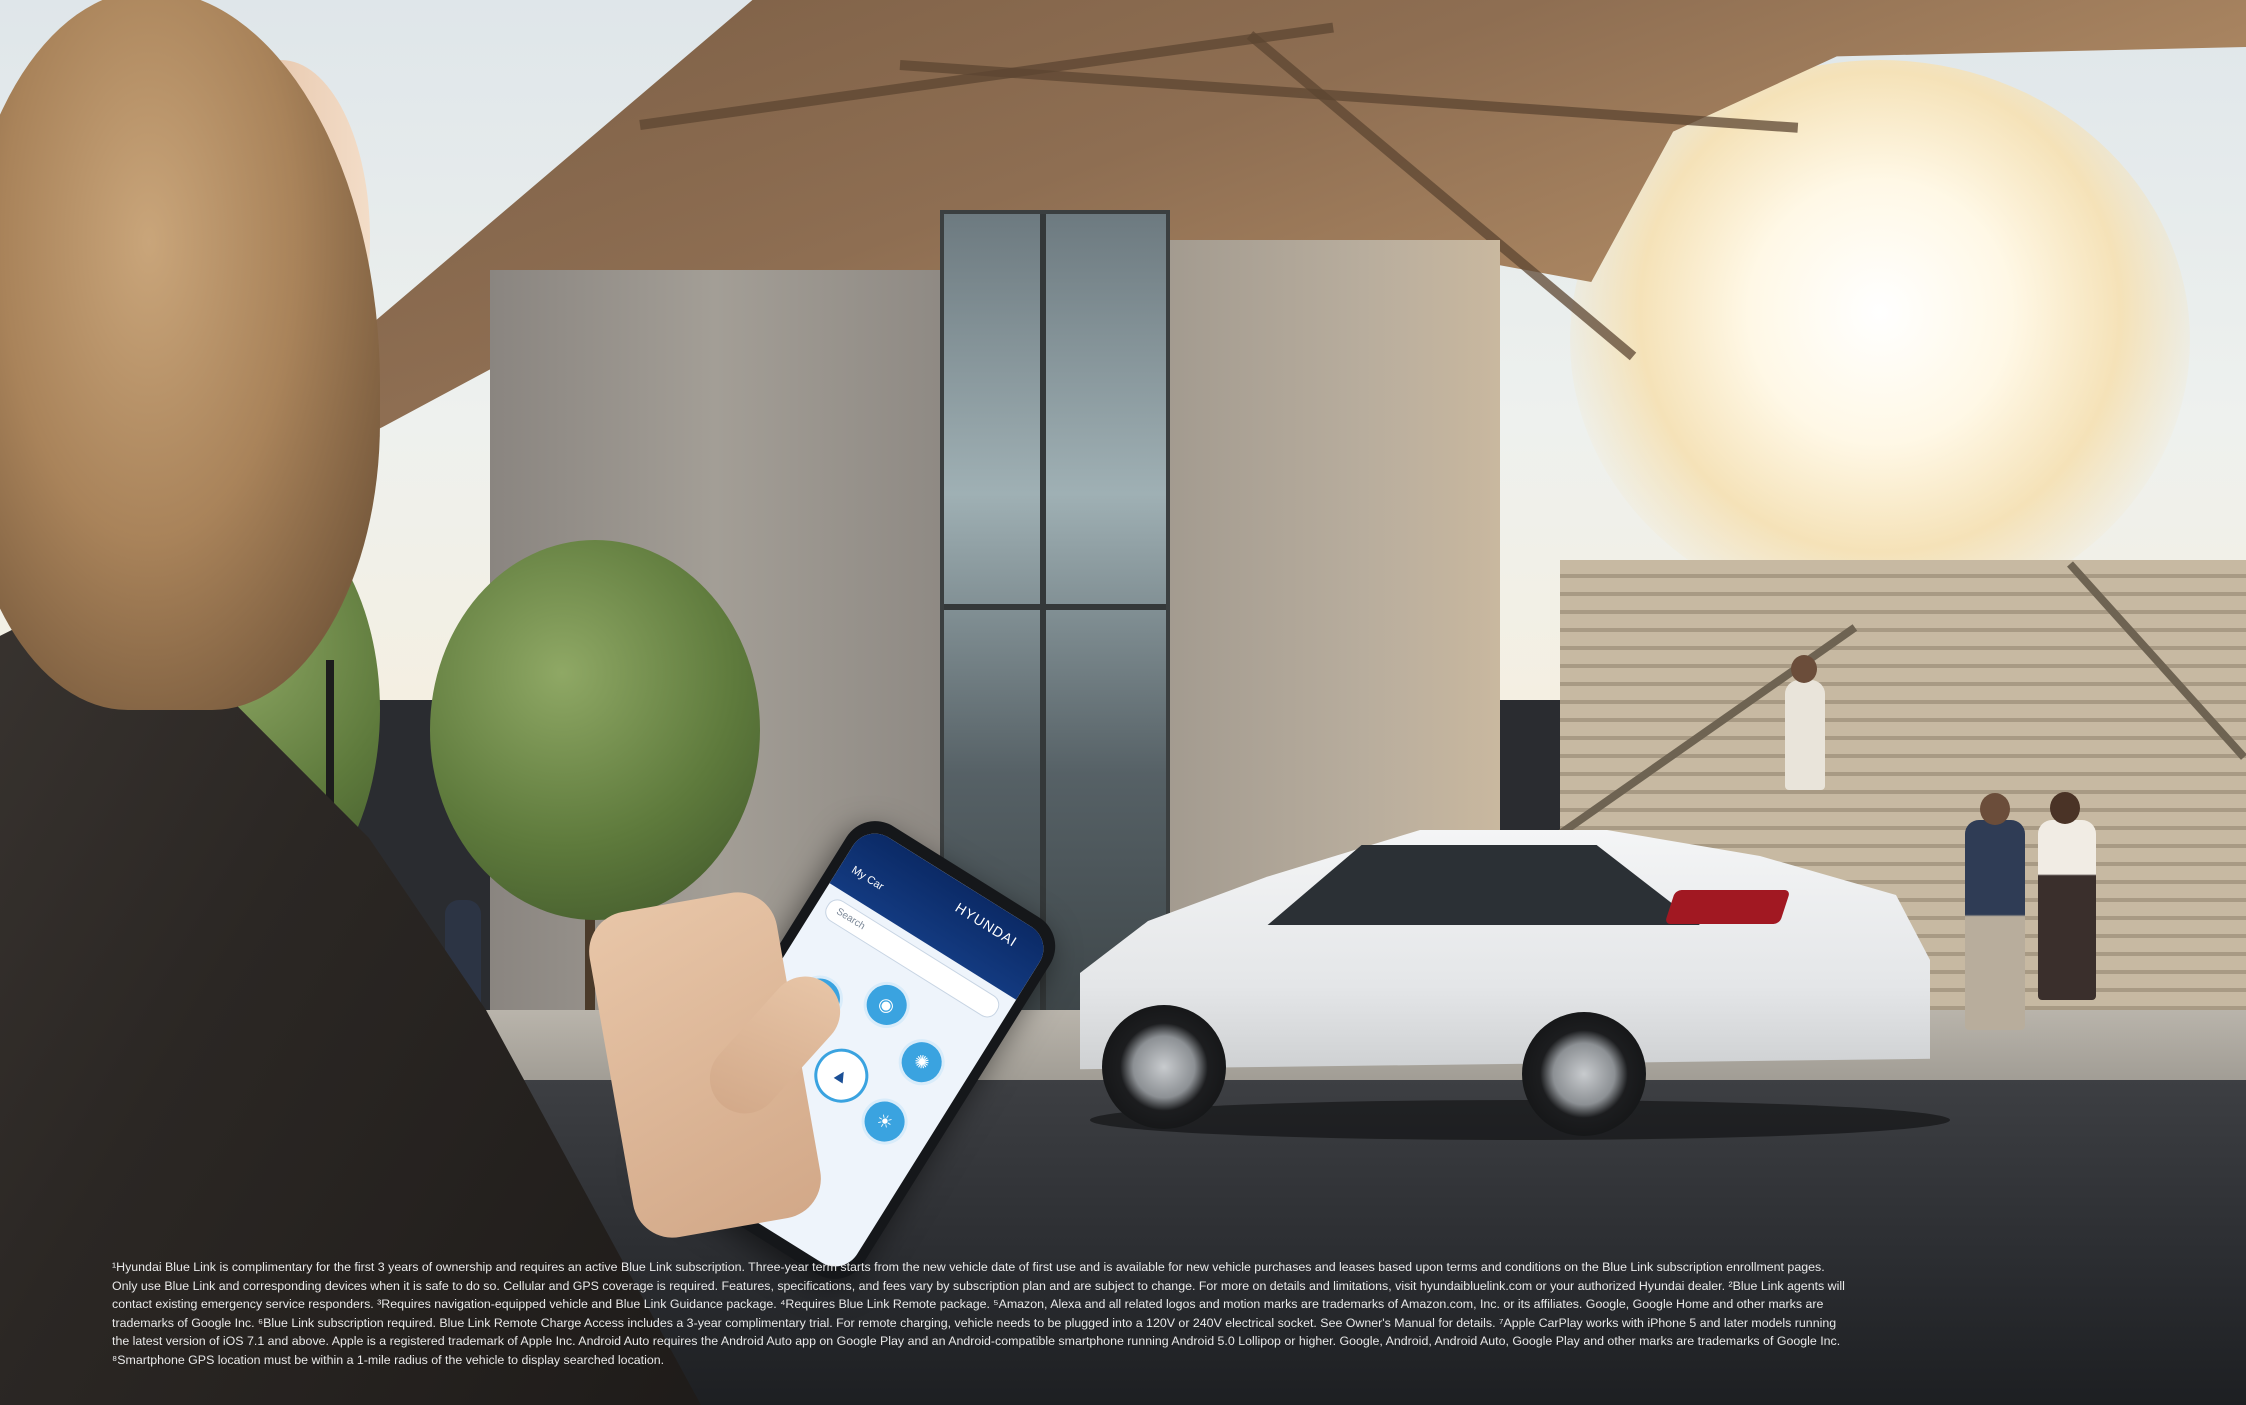 The height and width of the screenshot is (1405, 2246). I want to click on car-rear-wheel, so click(1584, 1074).